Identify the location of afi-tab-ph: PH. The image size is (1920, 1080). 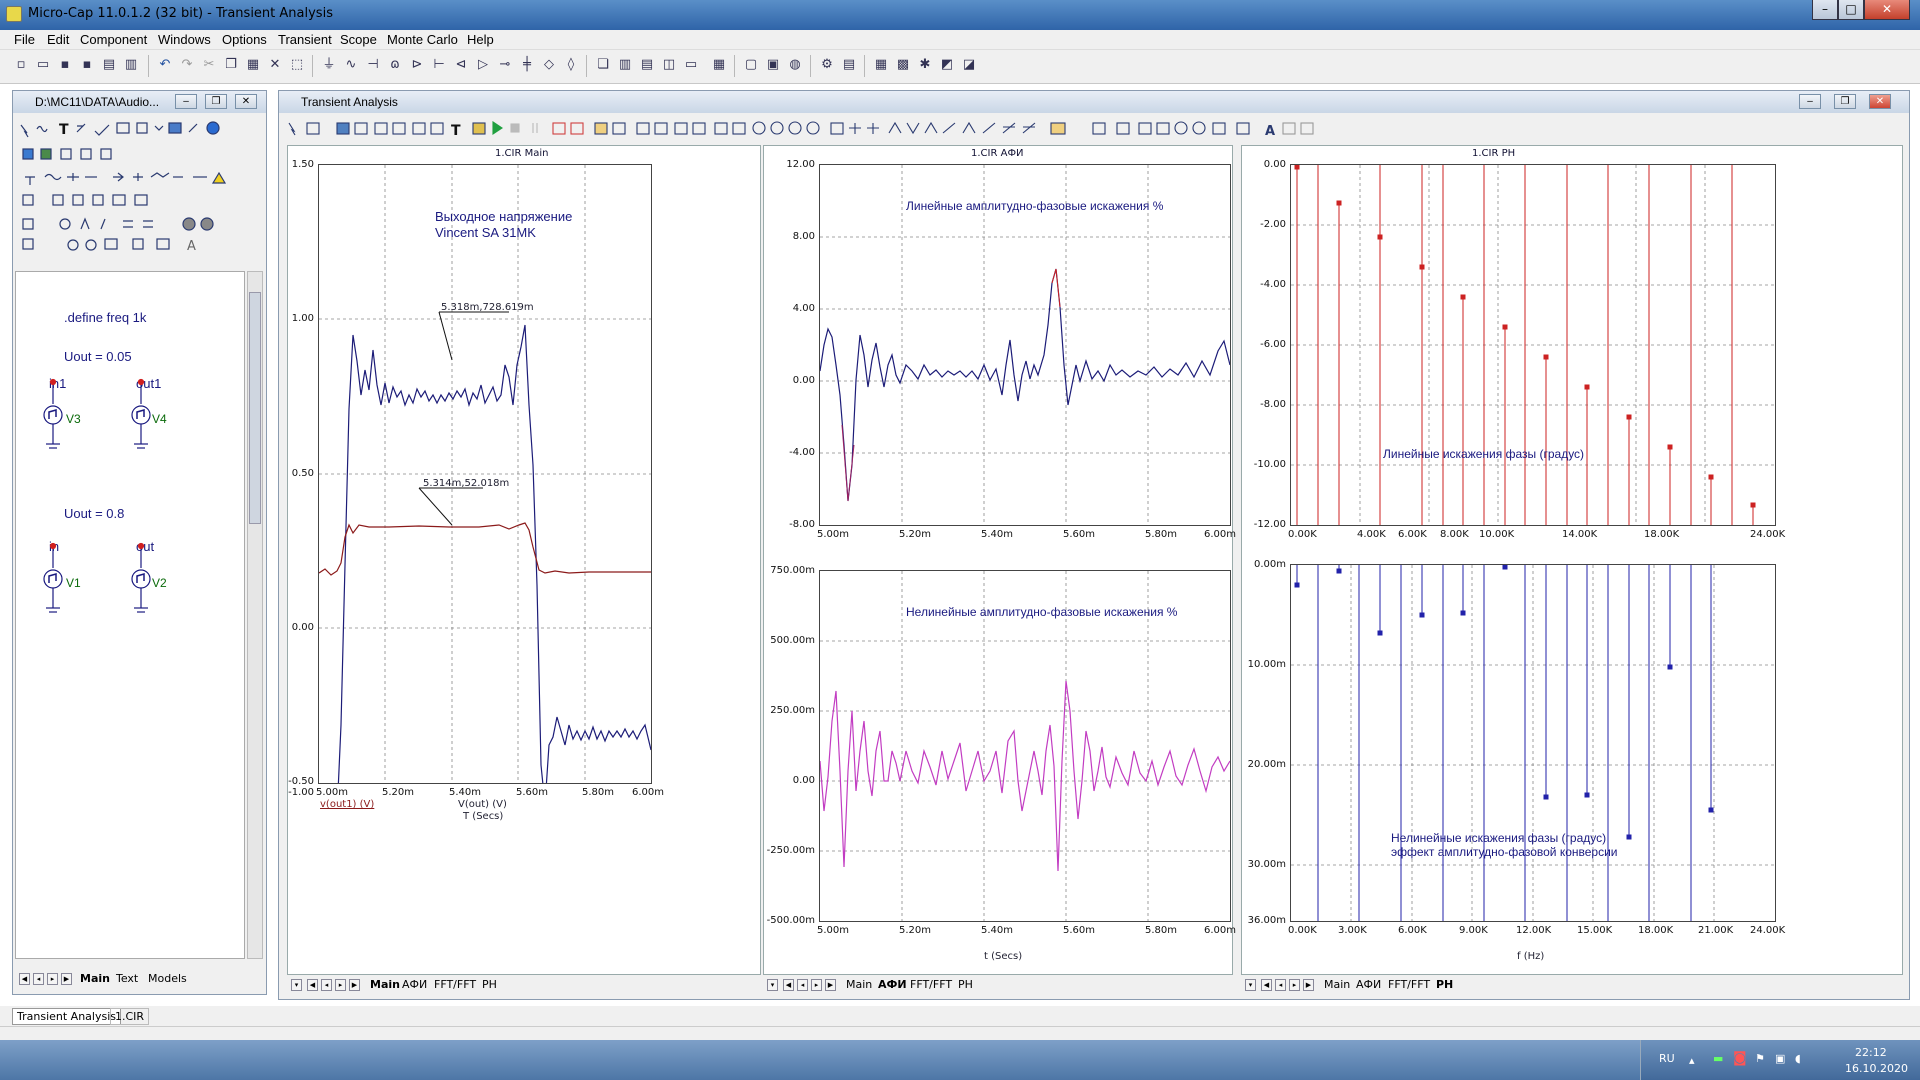
(965, 984).